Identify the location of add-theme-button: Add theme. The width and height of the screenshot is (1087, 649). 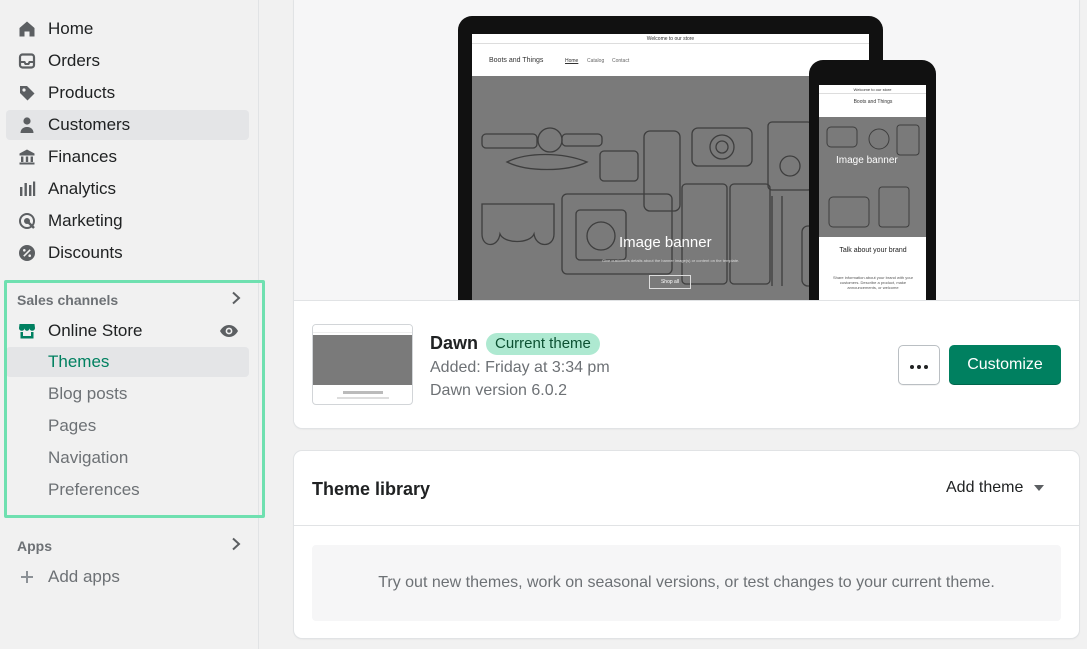
(995, 488).